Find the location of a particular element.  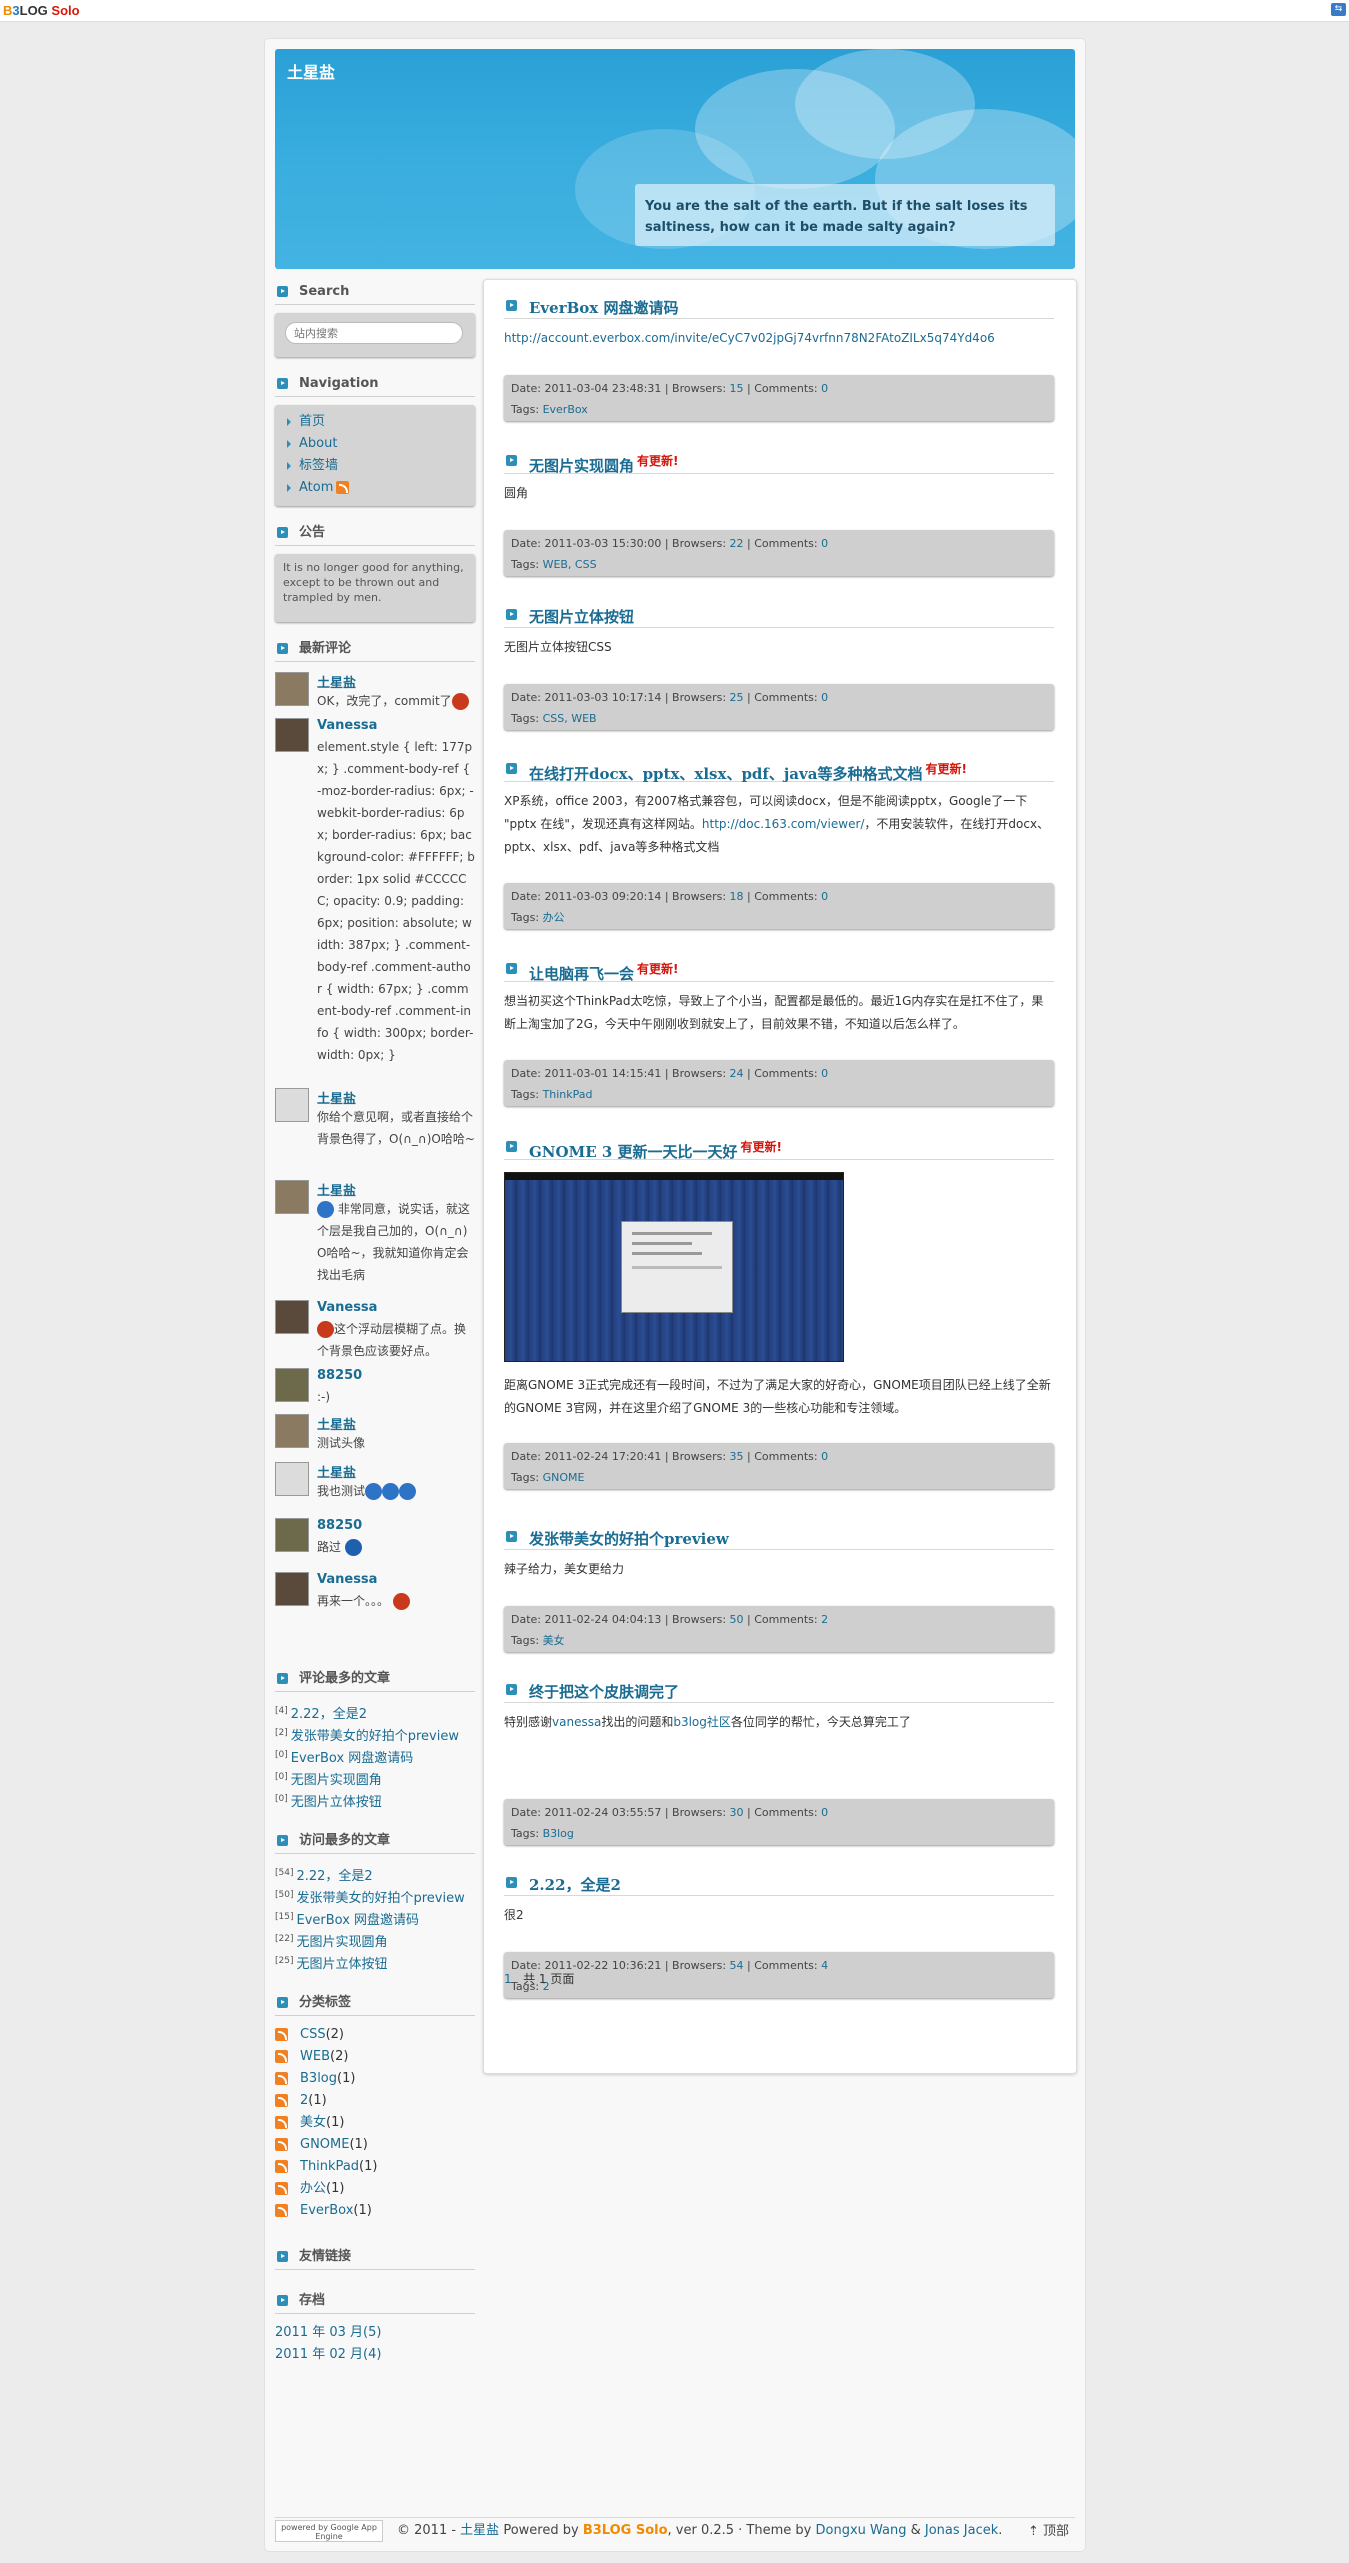

views-link: 30 is located at coordinates (737, 1812).